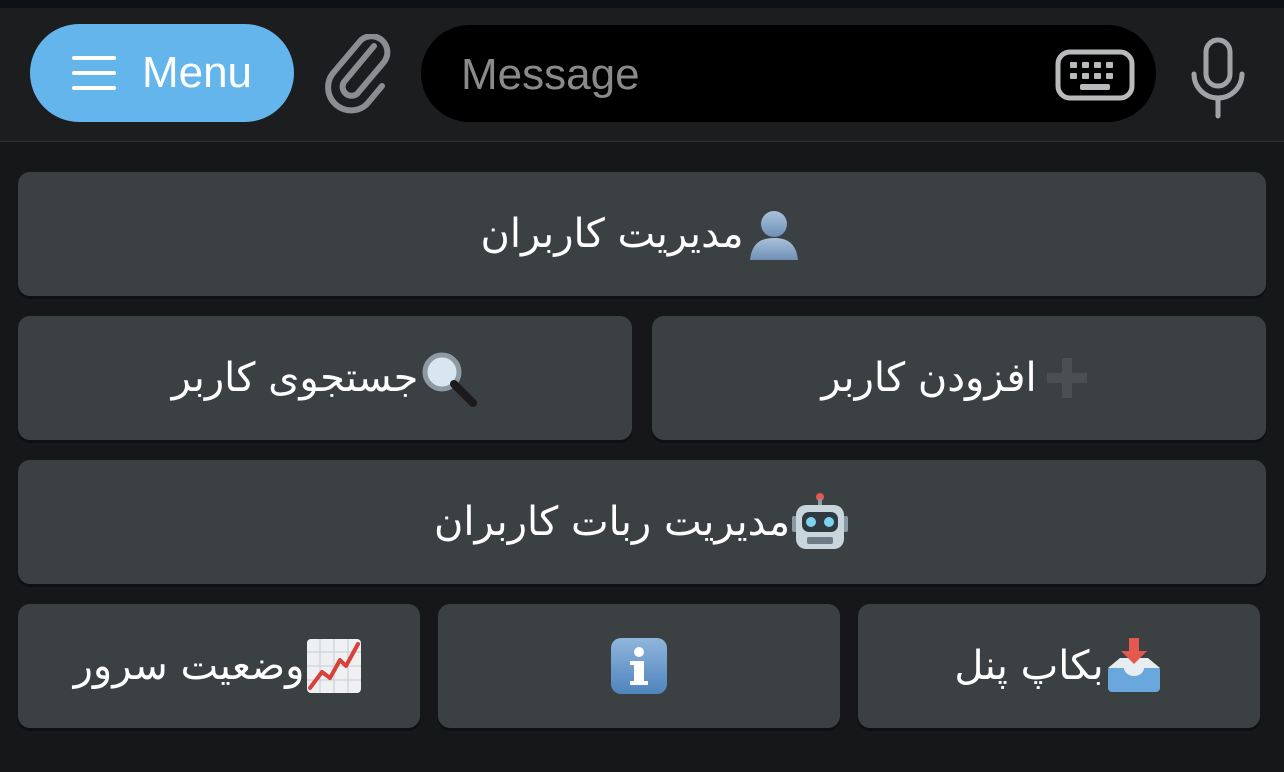  Describe the element at coordinates (612, 234) in the screenshot. I see `manage-users-label: مدیریت کاربران` at that location.